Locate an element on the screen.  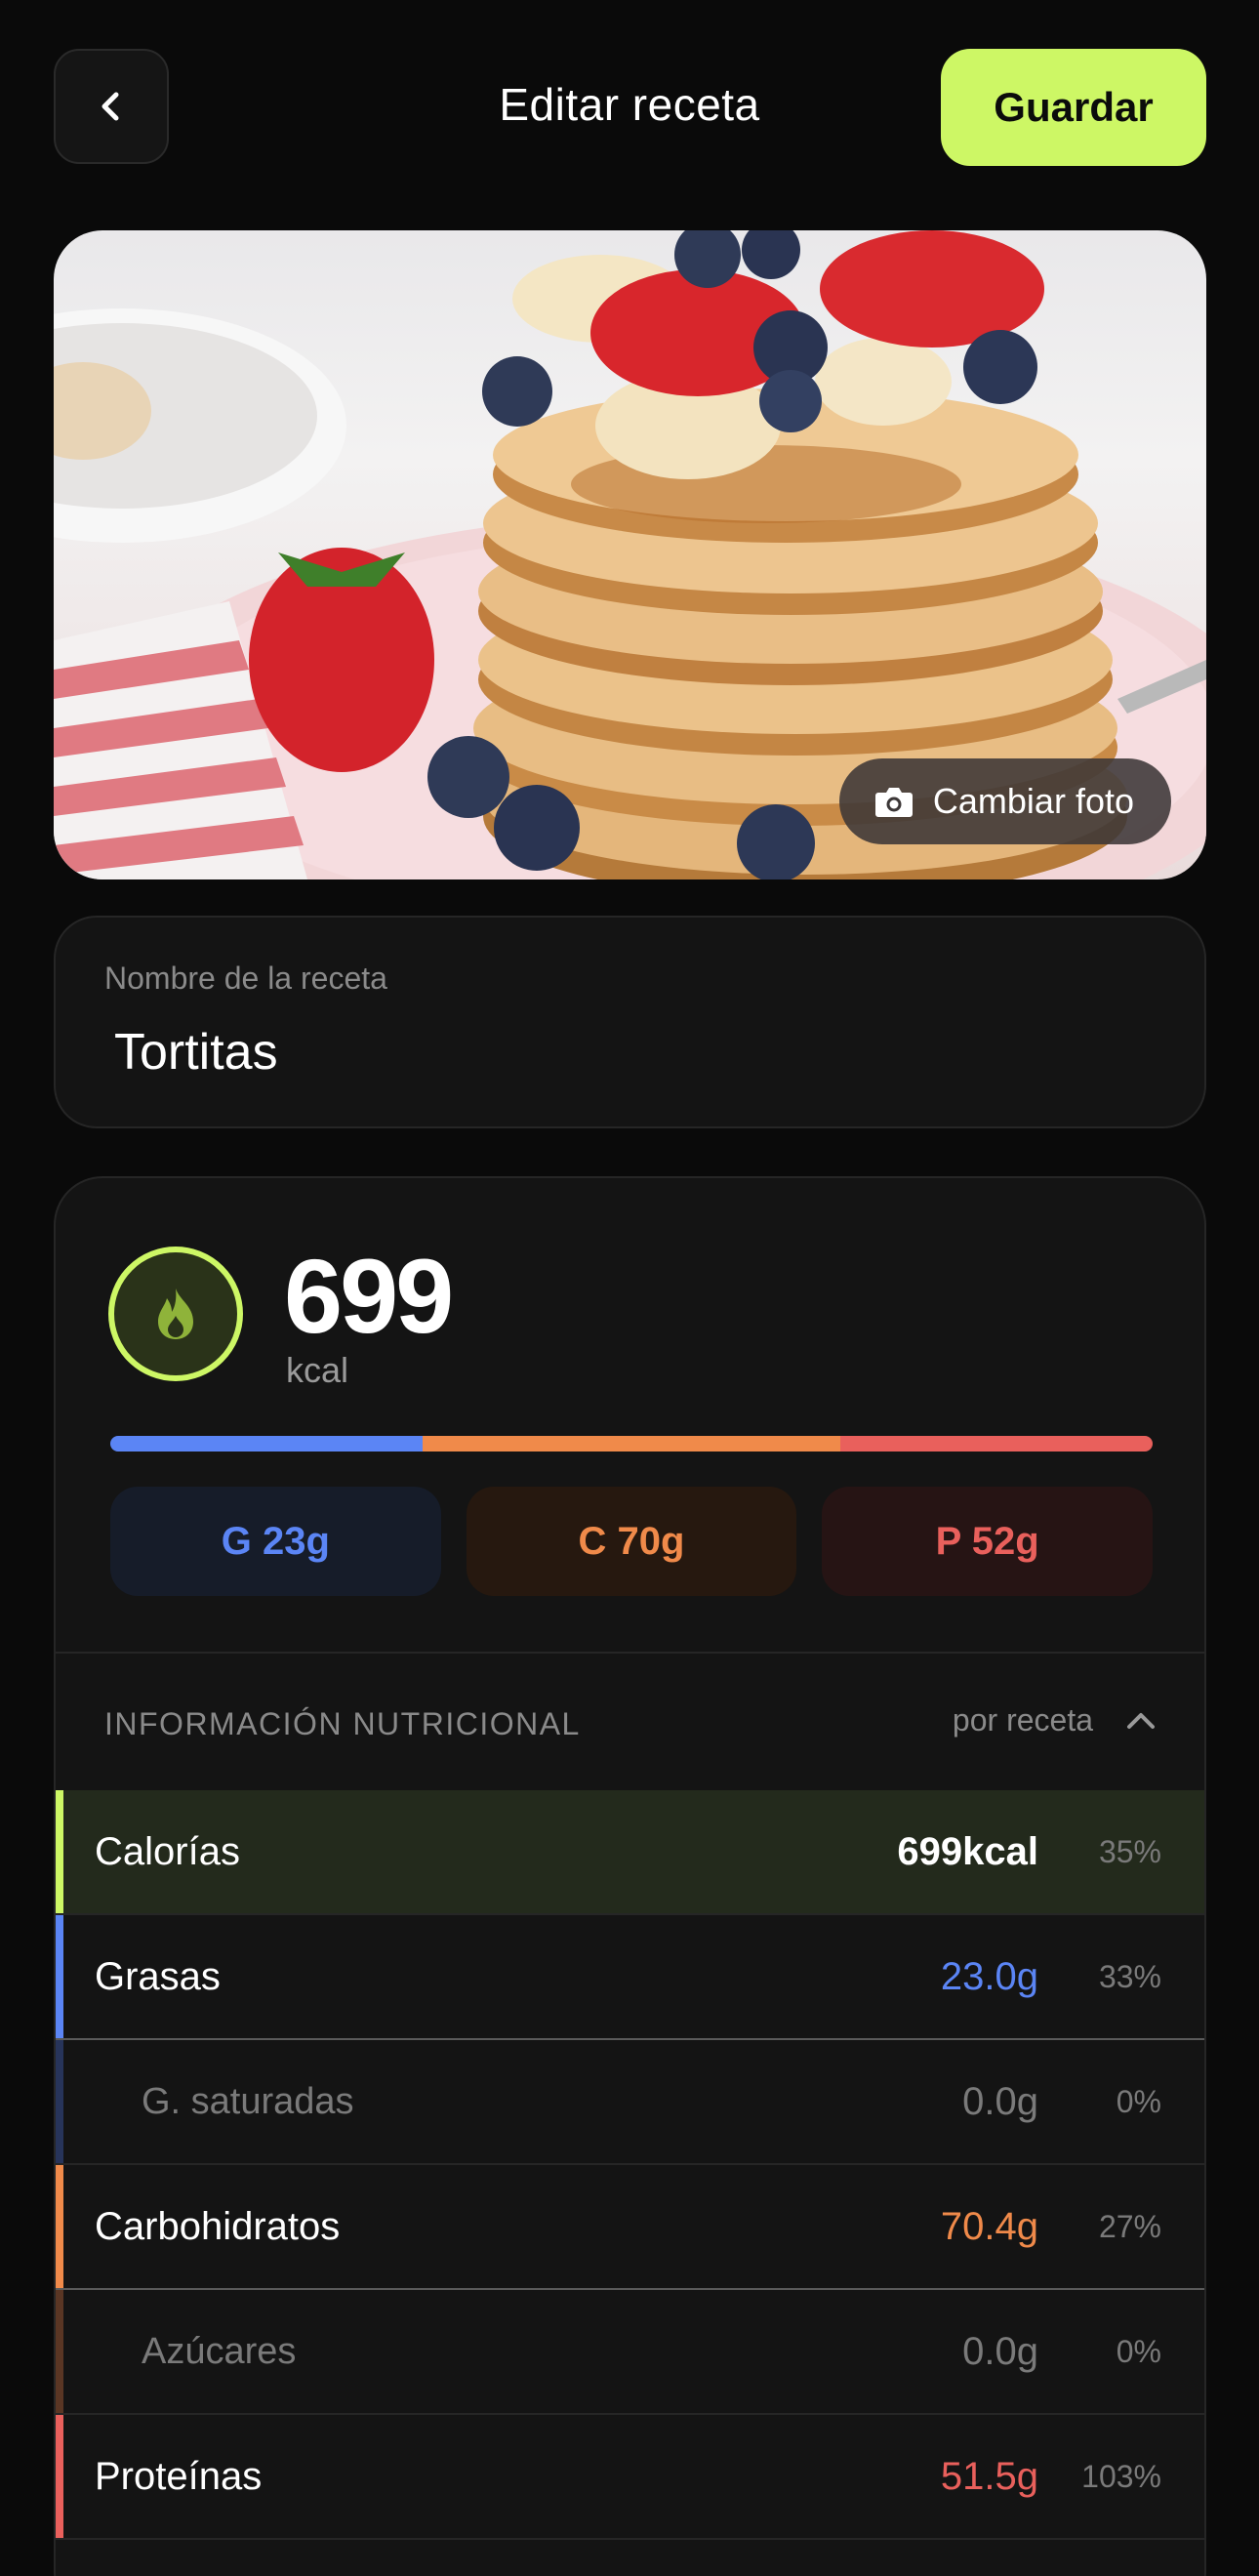
nutrient-label: G. saturadas is located at coordinates (248, 2101).